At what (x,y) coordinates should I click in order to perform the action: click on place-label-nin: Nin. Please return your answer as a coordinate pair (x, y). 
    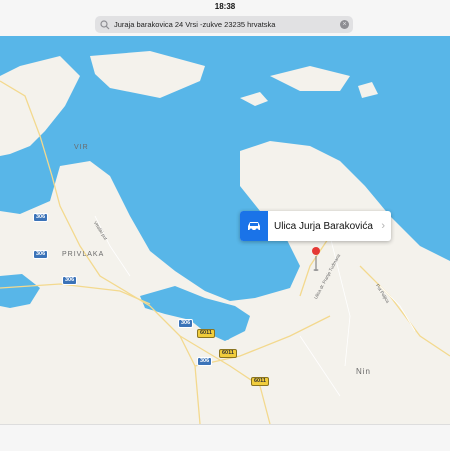
    Looking at the image, I should click on (364, 371).